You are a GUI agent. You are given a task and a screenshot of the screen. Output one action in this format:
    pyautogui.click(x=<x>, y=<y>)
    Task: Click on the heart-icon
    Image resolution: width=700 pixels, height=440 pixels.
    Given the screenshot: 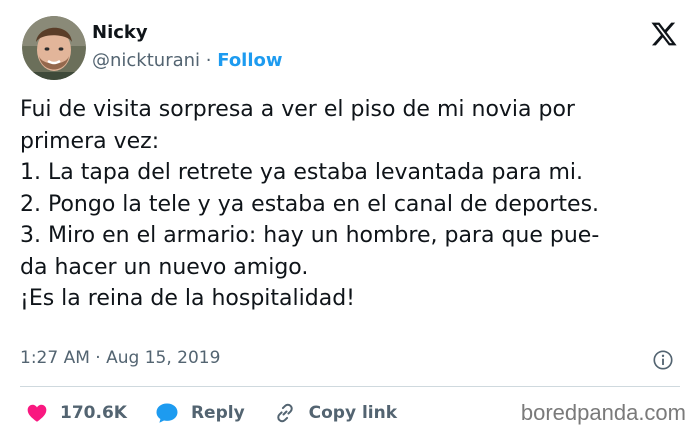 What is the action you would take?
    pyautogui.click(x=37, y=413)
    